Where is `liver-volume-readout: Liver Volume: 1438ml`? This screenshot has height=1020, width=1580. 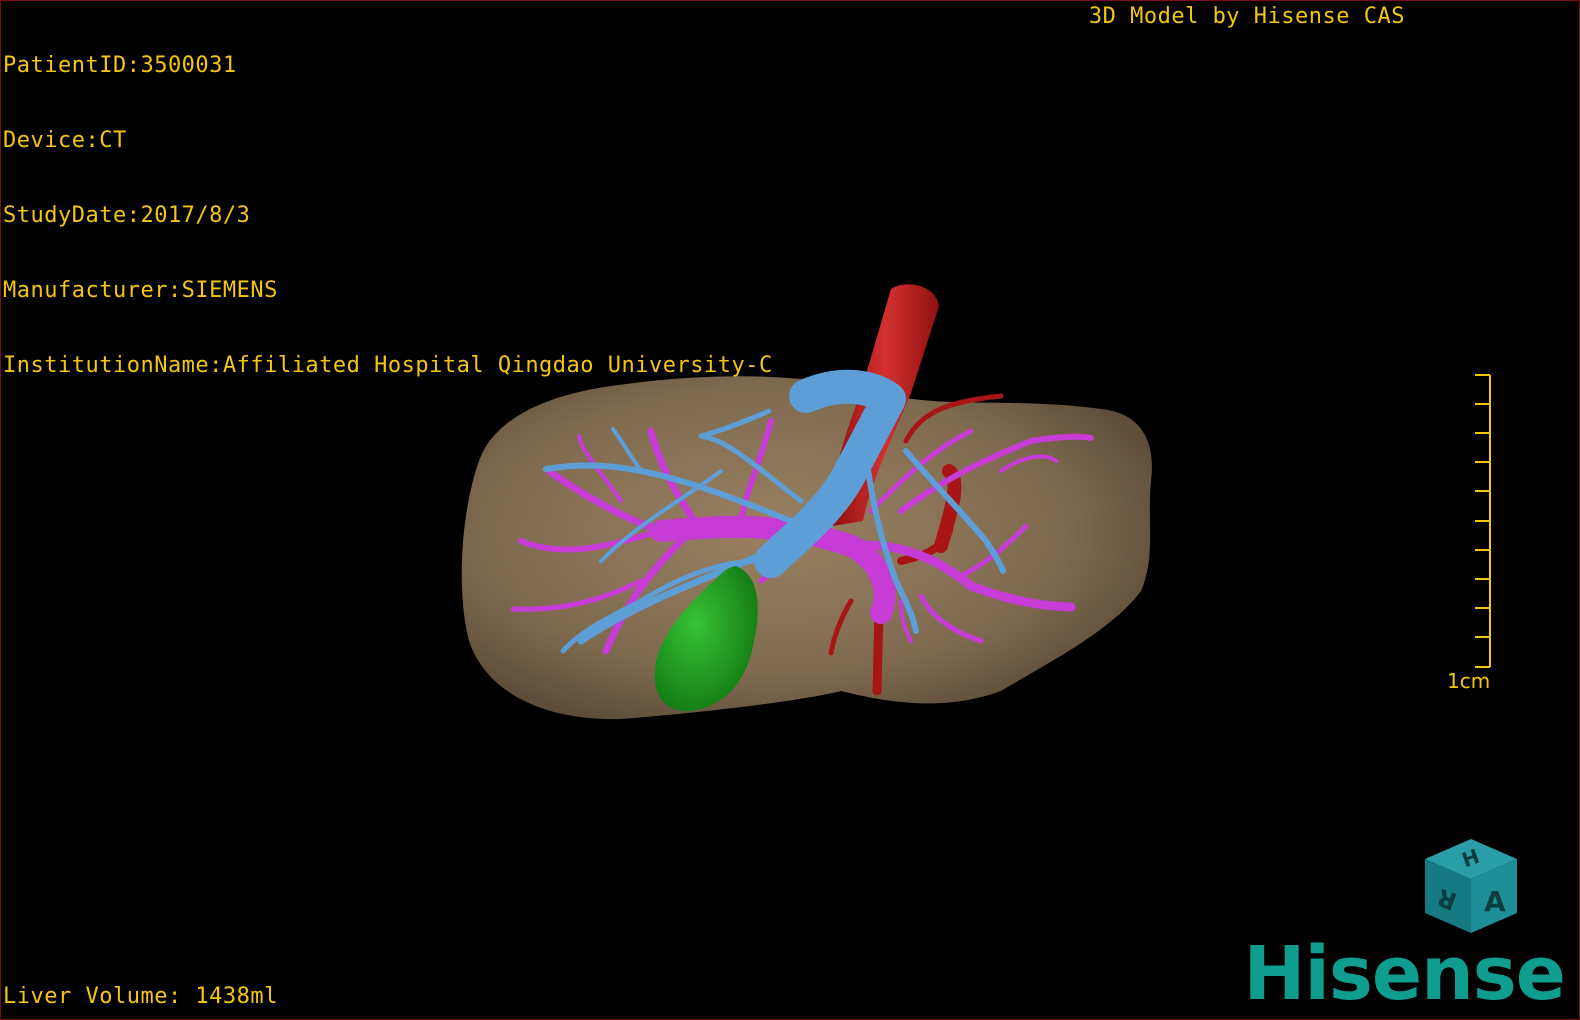
liver-volume-readout: Liver Volume: 1438ml is located at coordinates (140, 996).